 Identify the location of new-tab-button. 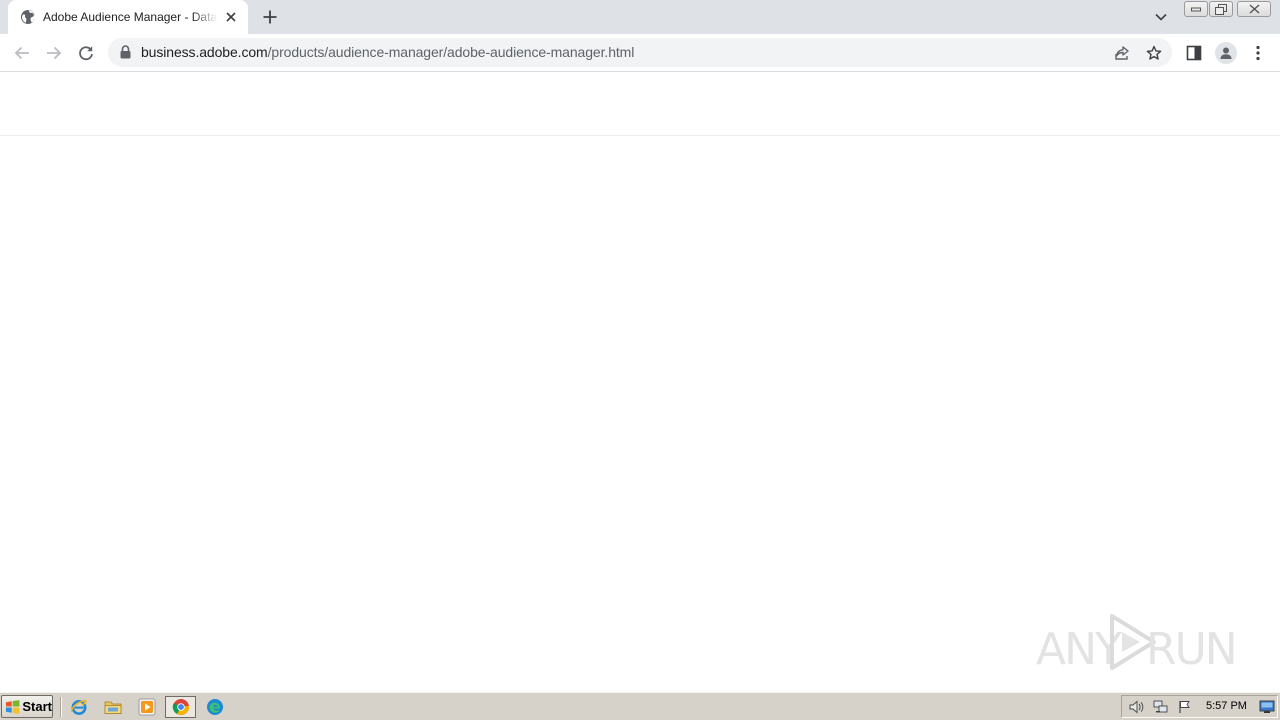
(270, 17).